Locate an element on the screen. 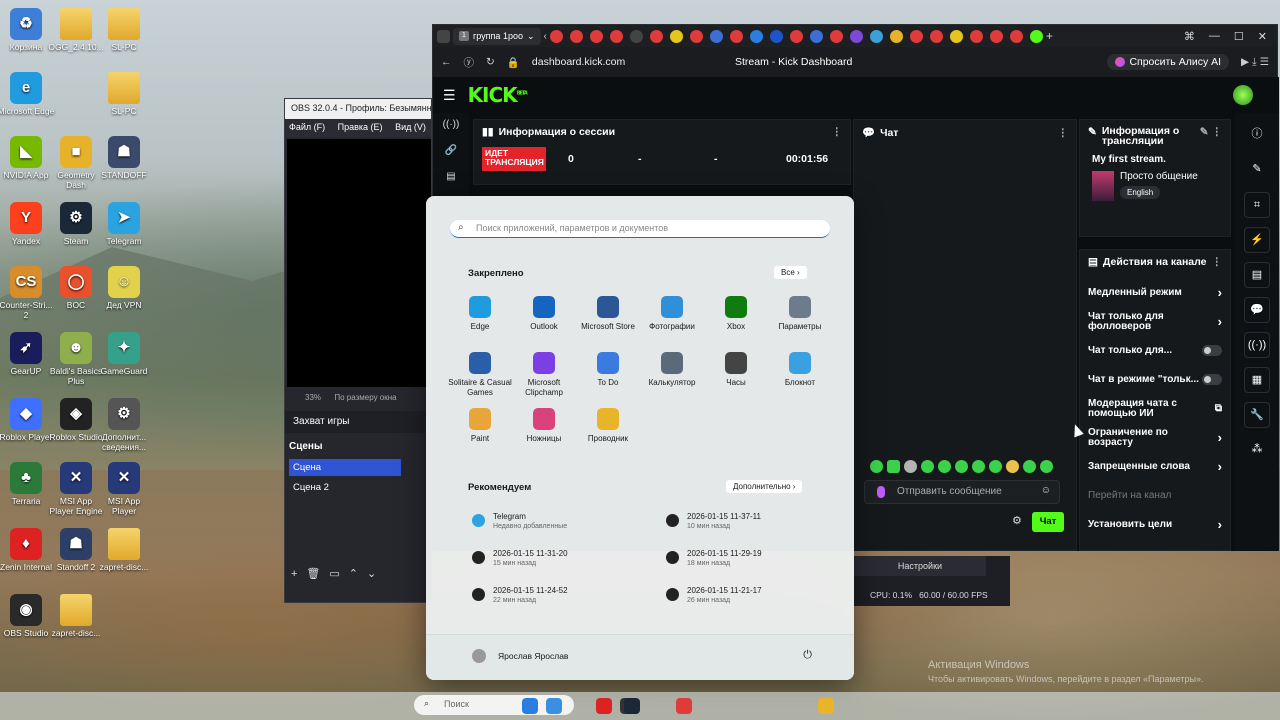 This screenshot has width=1280, height=720. desktop-icon: e Microsoft Edge is located at coordinates (27, 94).